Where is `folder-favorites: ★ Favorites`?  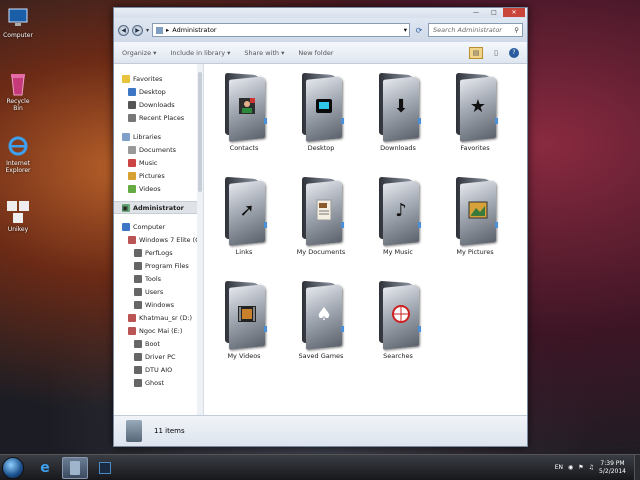 folder-favorites: ★ Favorites is located at coordinates (475, 112).